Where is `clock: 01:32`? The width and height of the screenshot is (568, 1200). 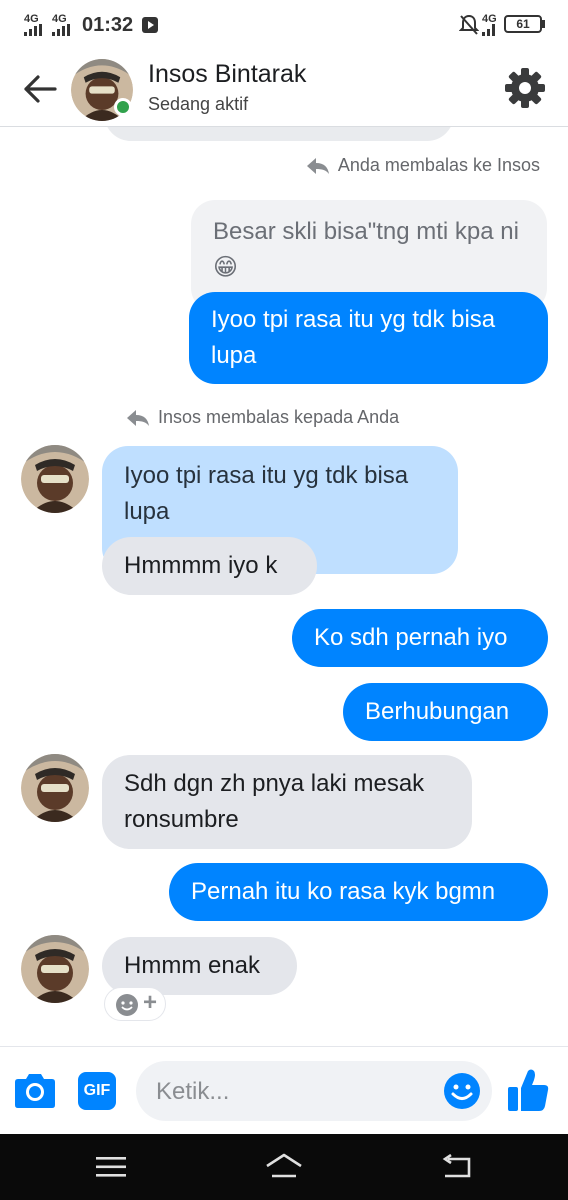 clock: 01:32 is located at coordinates (108, 25).